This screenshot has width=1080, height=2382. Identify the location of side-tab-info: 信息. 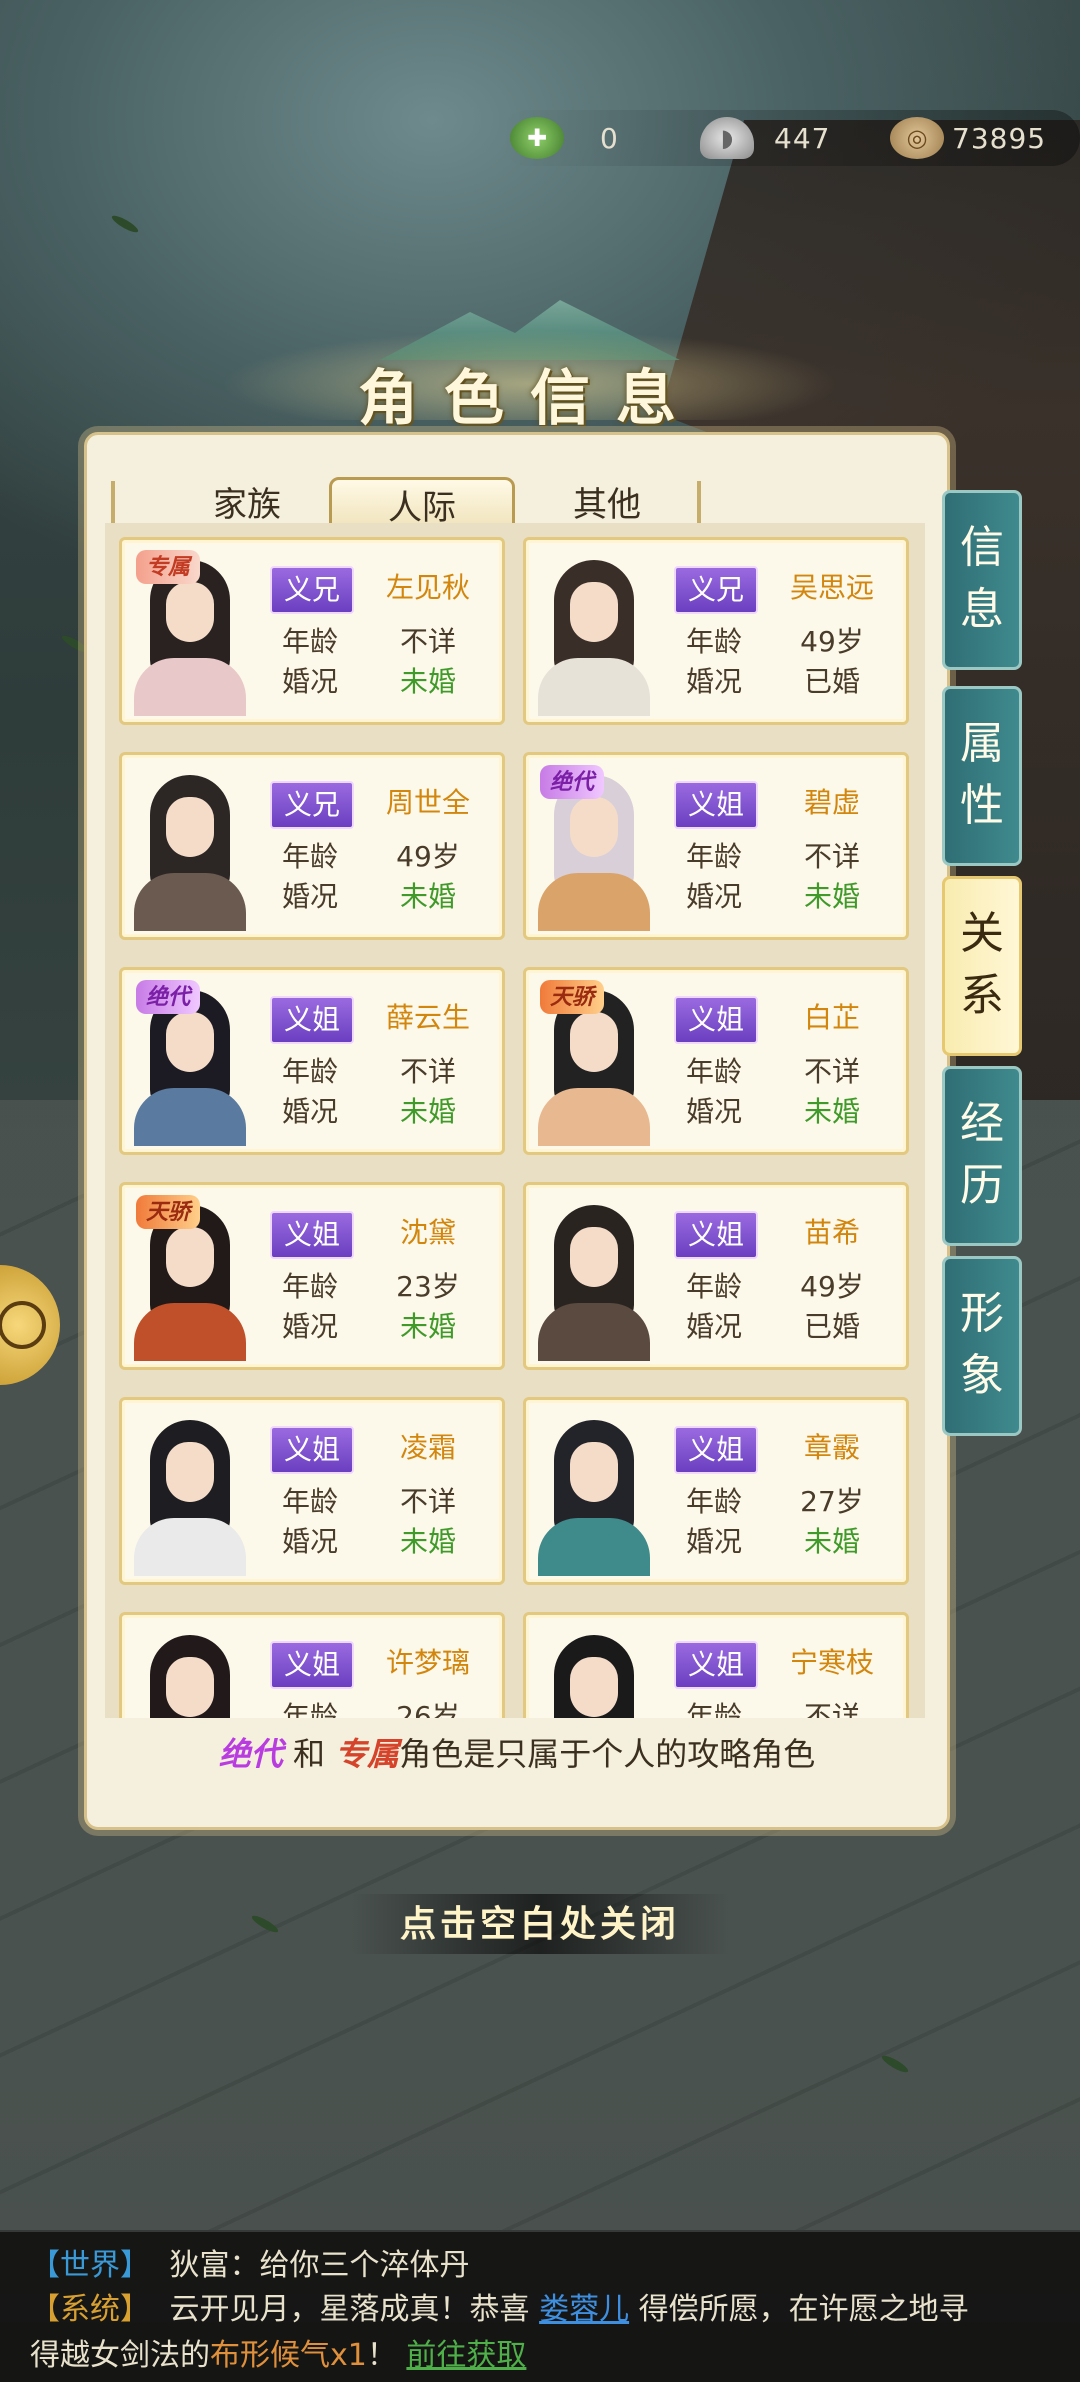
(982, 580).